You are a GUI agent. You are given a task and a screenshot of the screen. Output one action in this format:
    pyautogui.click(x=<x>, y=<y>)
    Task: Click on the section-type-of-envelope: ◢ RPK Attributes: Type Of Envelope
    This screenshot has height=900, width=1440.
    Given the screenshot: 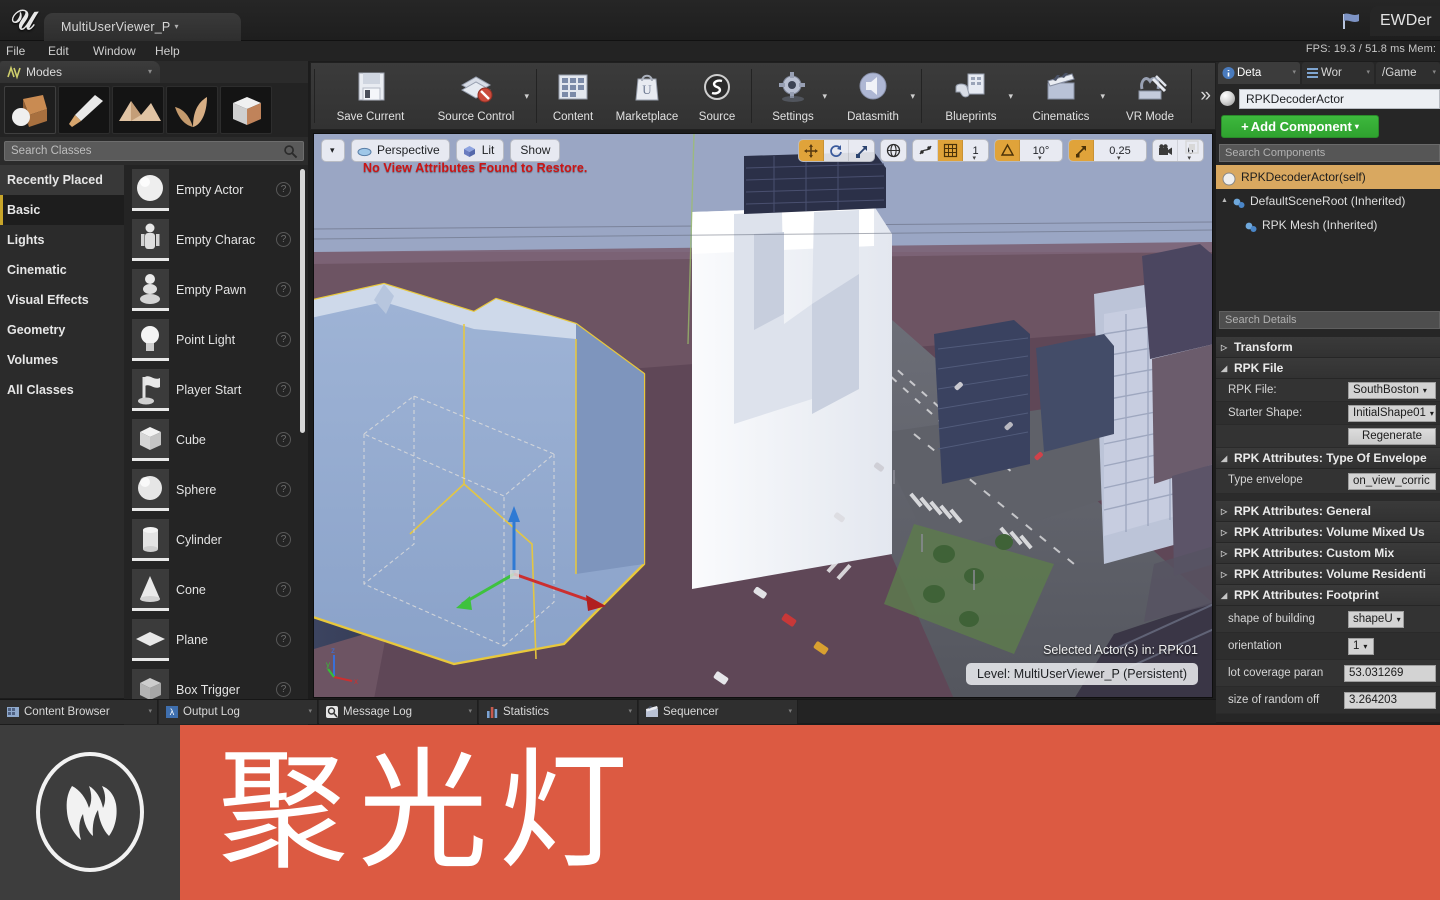 What is the action you would take?
    pyautogui.click(x=1328, y=458)
    